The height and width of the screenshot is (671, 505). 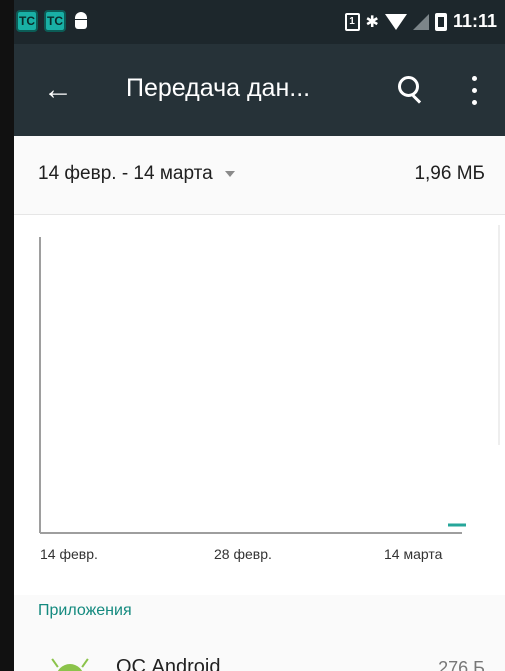 What do you see at coordinates (449, 173) in the screenshot?
I see `total-usage: 1,96 МБ` at bounding box center [449, 173].